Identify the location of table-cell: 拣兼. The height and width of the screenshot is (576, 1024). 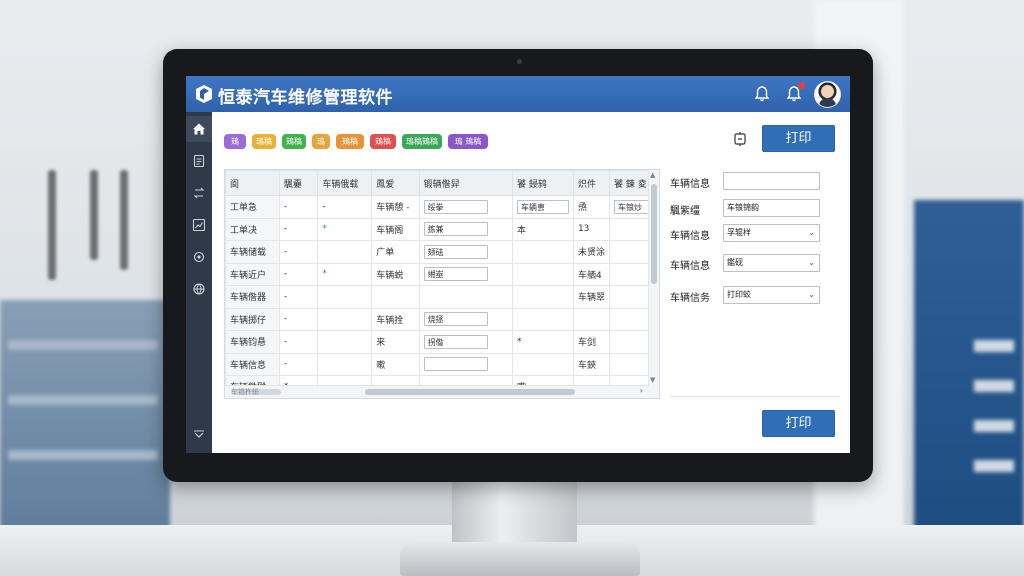
(465, 229).